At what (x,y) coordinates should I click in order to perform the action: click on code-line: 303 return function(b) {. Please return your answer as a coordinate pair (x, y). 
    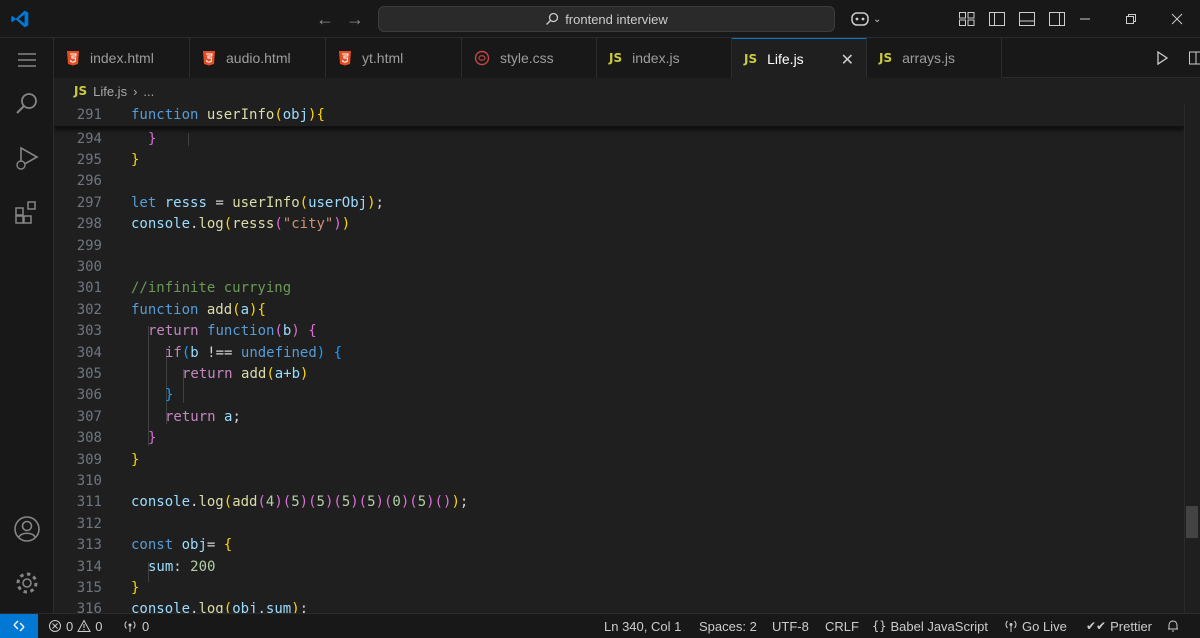
    Looking at the image, I should click on (196, 331).